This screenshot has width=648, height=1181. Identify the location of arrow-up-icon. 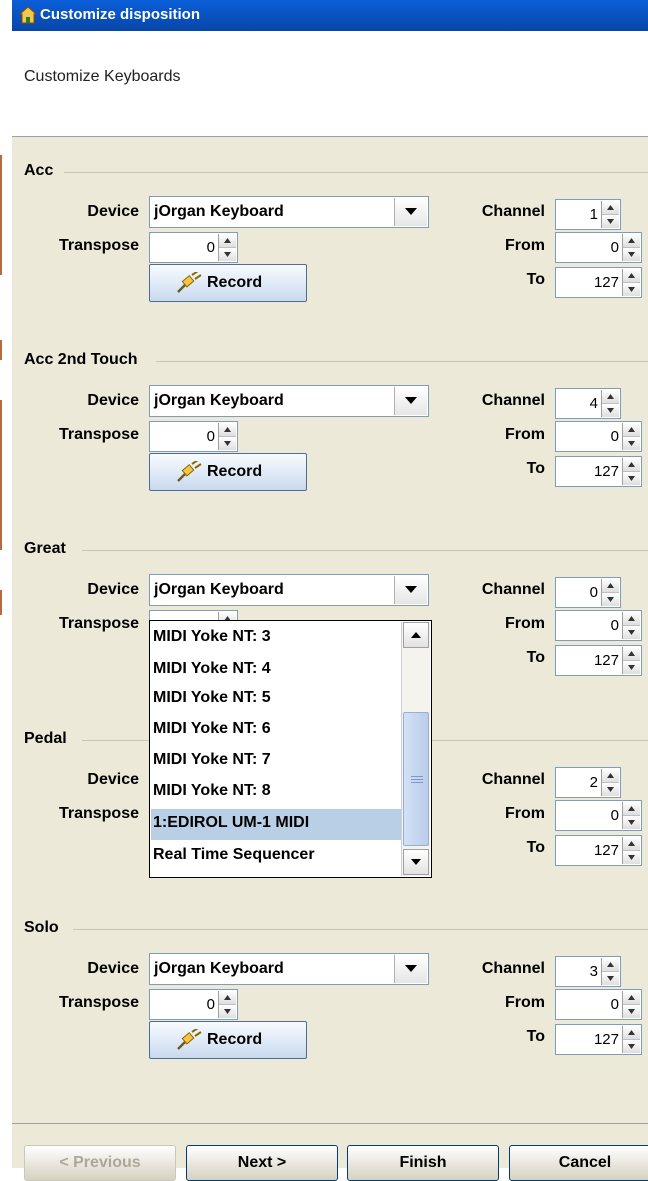
(416, 635).